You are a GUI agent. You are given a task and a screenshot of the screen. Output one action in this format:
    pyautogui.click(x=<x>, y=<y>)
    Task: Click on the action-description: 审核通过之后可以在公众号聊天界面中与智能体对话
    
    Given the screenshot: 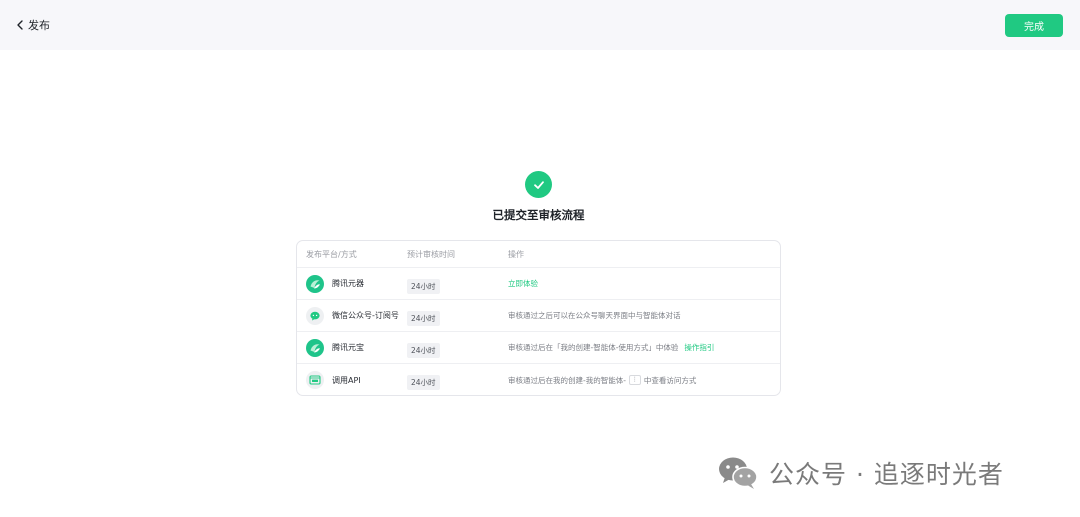 What is the action you would take?
    pyautogui.click(x=594, y=315)
    